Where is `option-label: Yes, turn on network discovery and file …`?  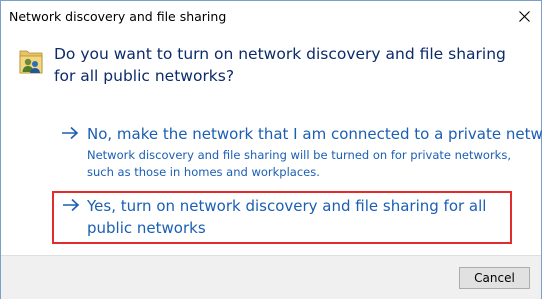 option-label: Yes, turn on network discovery and file … is located at coordinates (287, 217).